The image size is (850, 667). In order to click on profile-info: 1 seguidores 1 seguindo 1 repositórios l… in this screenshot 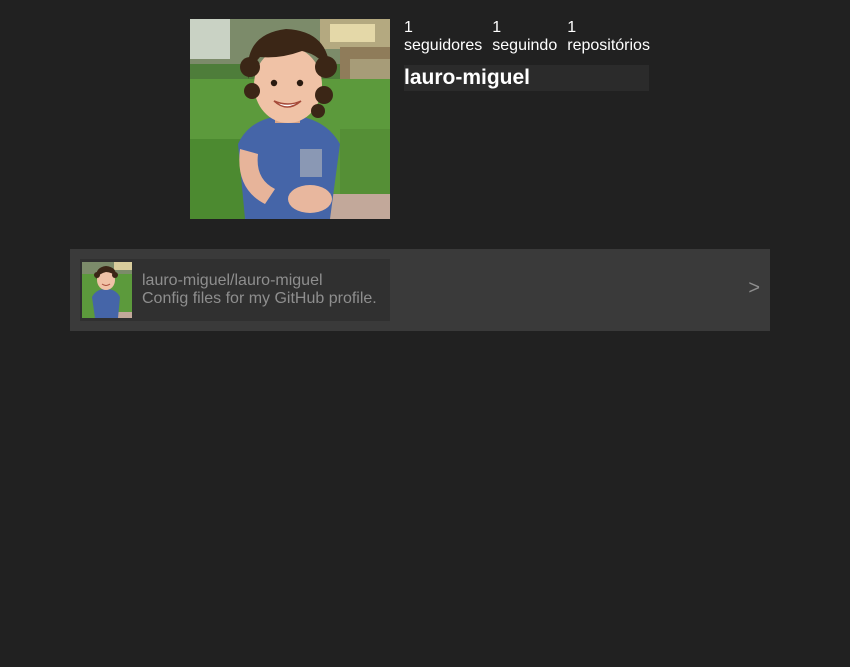, I will do `click(527, 119)`.